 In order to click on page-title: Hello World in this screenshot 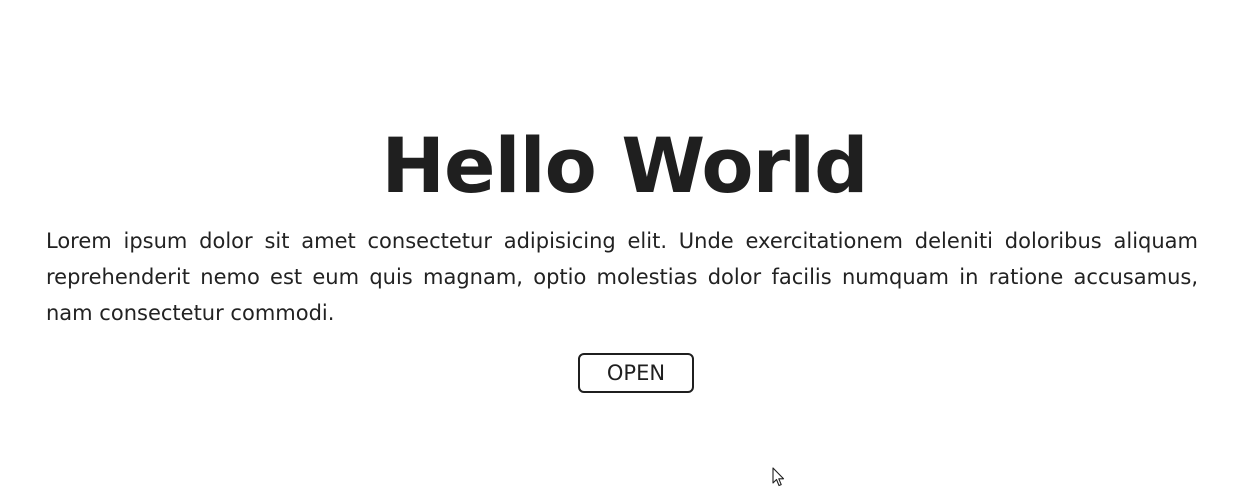, I will do `click(624, 165)`.